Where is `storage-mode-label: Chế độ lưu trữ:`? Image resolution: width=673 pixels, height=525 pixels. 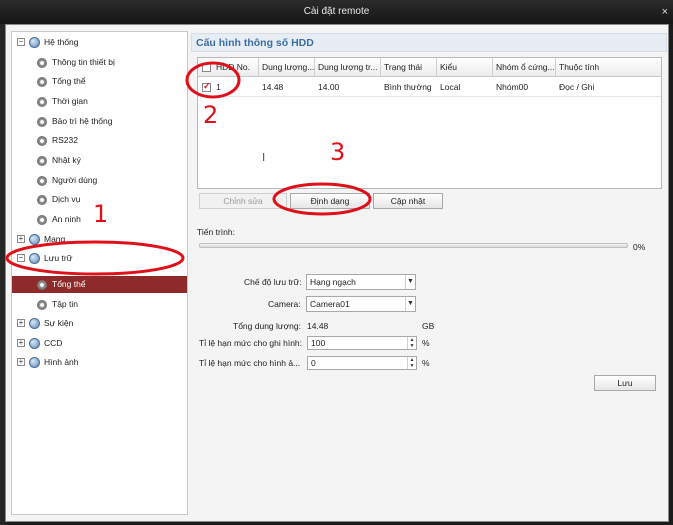
storage-mode-label: Chế độ lưu trữ: is located at coordinates (273, 282).